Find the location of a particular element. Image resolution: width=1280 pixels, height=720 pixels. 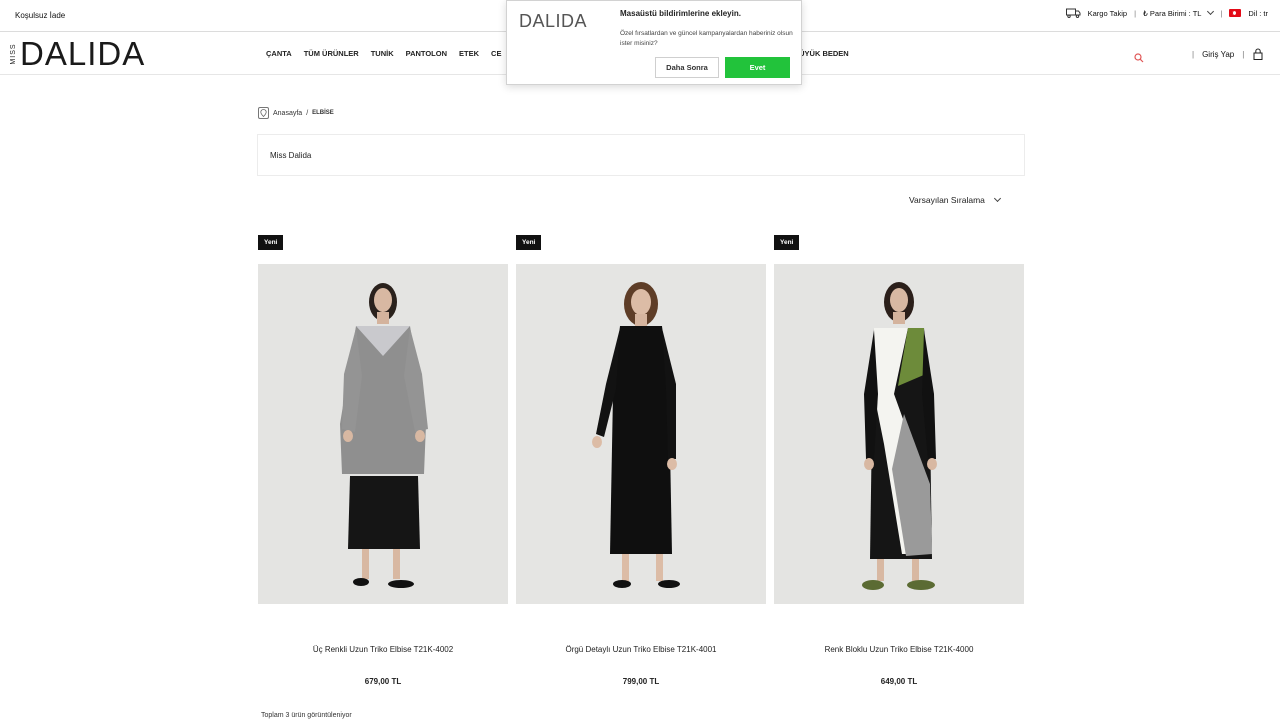

brand-filter-label: Miss Dalida is located at coordinates (291, 155).